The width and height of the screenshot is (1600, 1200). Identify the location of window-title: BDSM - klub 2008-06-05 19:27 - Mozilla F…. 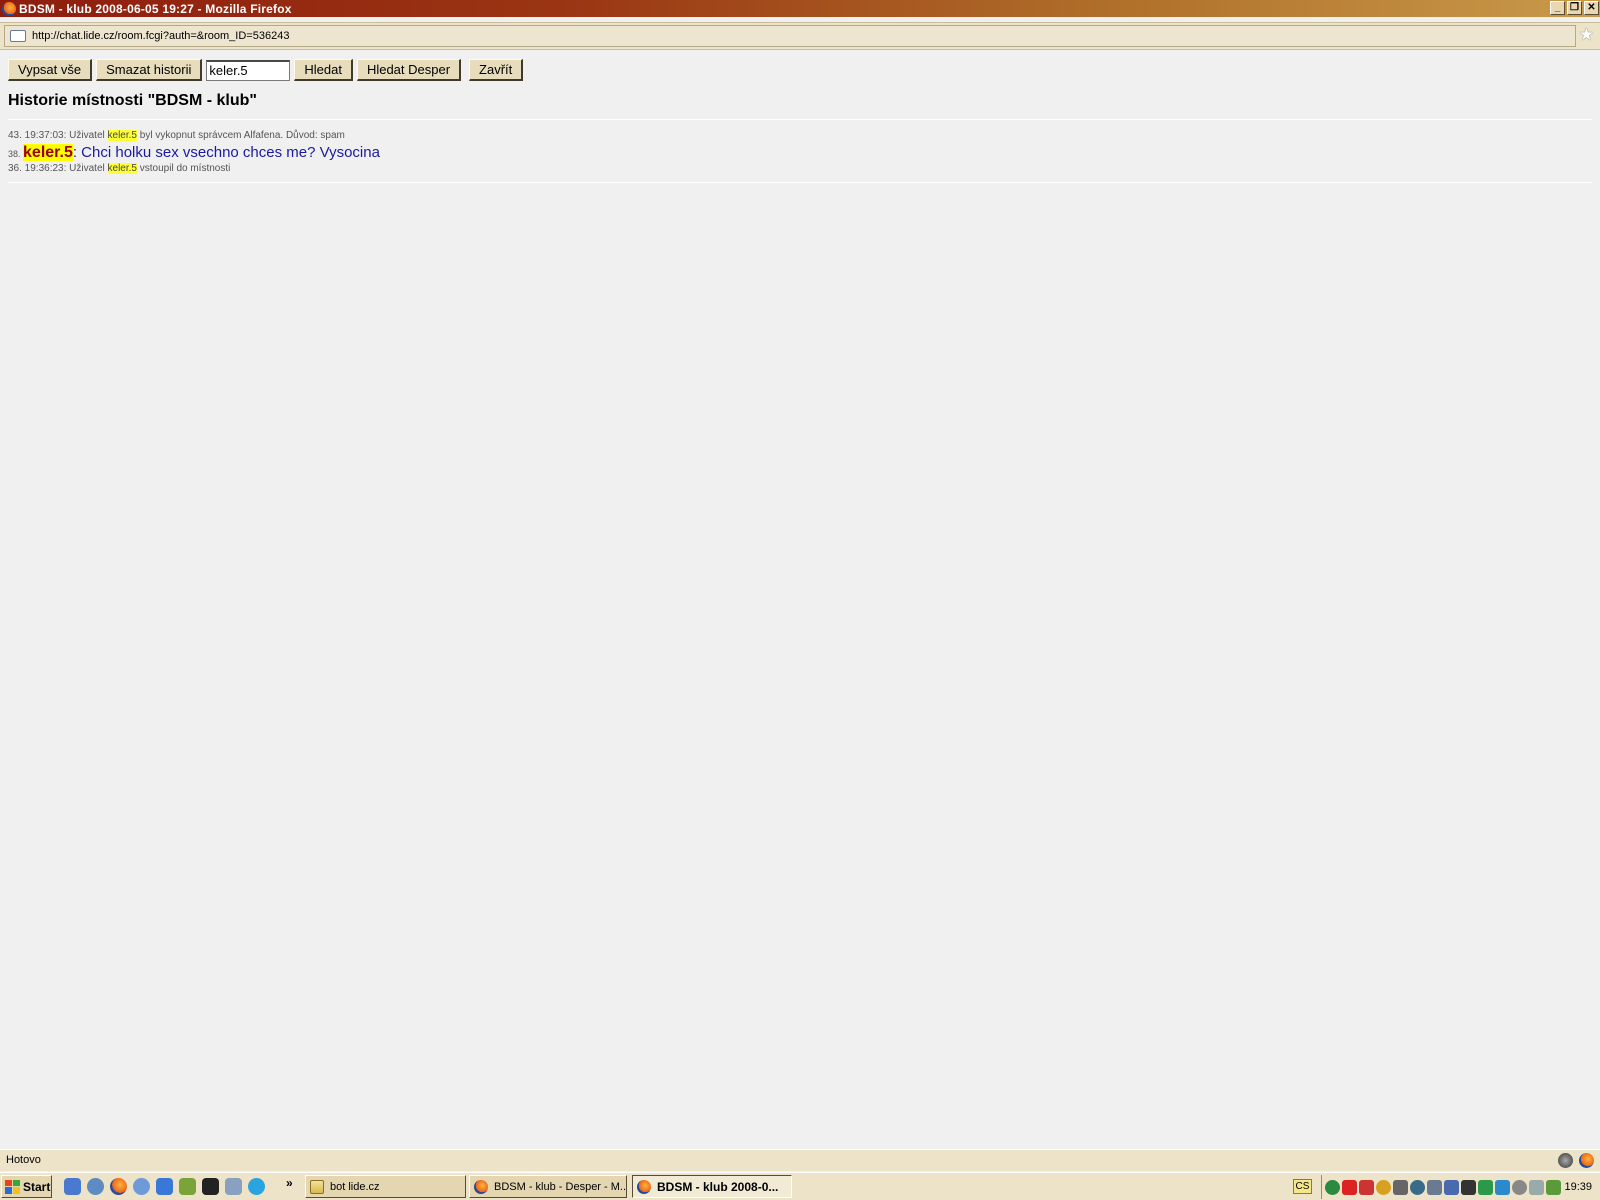
(155, 8).